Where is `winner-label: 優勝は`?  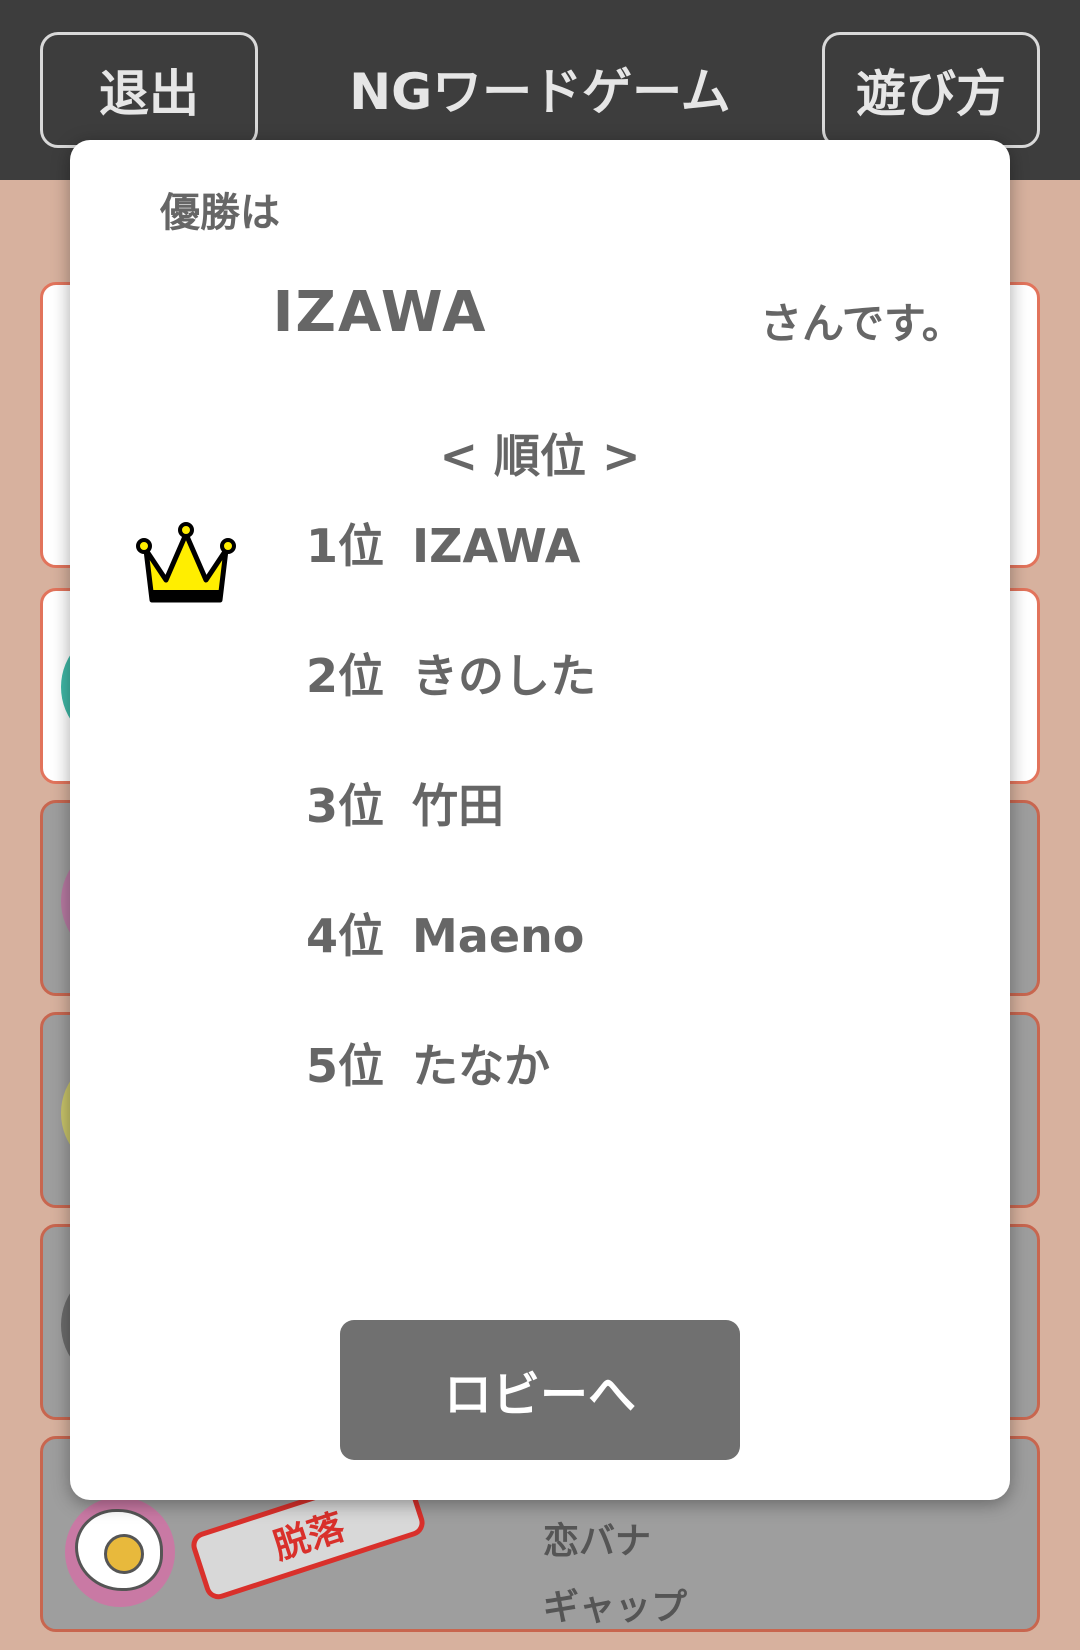
winner-label: 優勝は is located at coordinates (220, 213).